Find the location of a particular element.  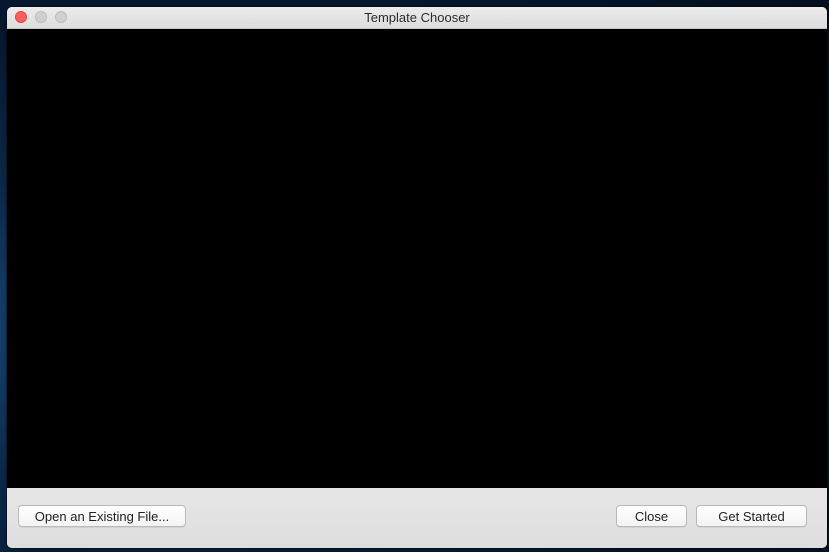

maximize-window-icon is located at coordinates (61, 17).